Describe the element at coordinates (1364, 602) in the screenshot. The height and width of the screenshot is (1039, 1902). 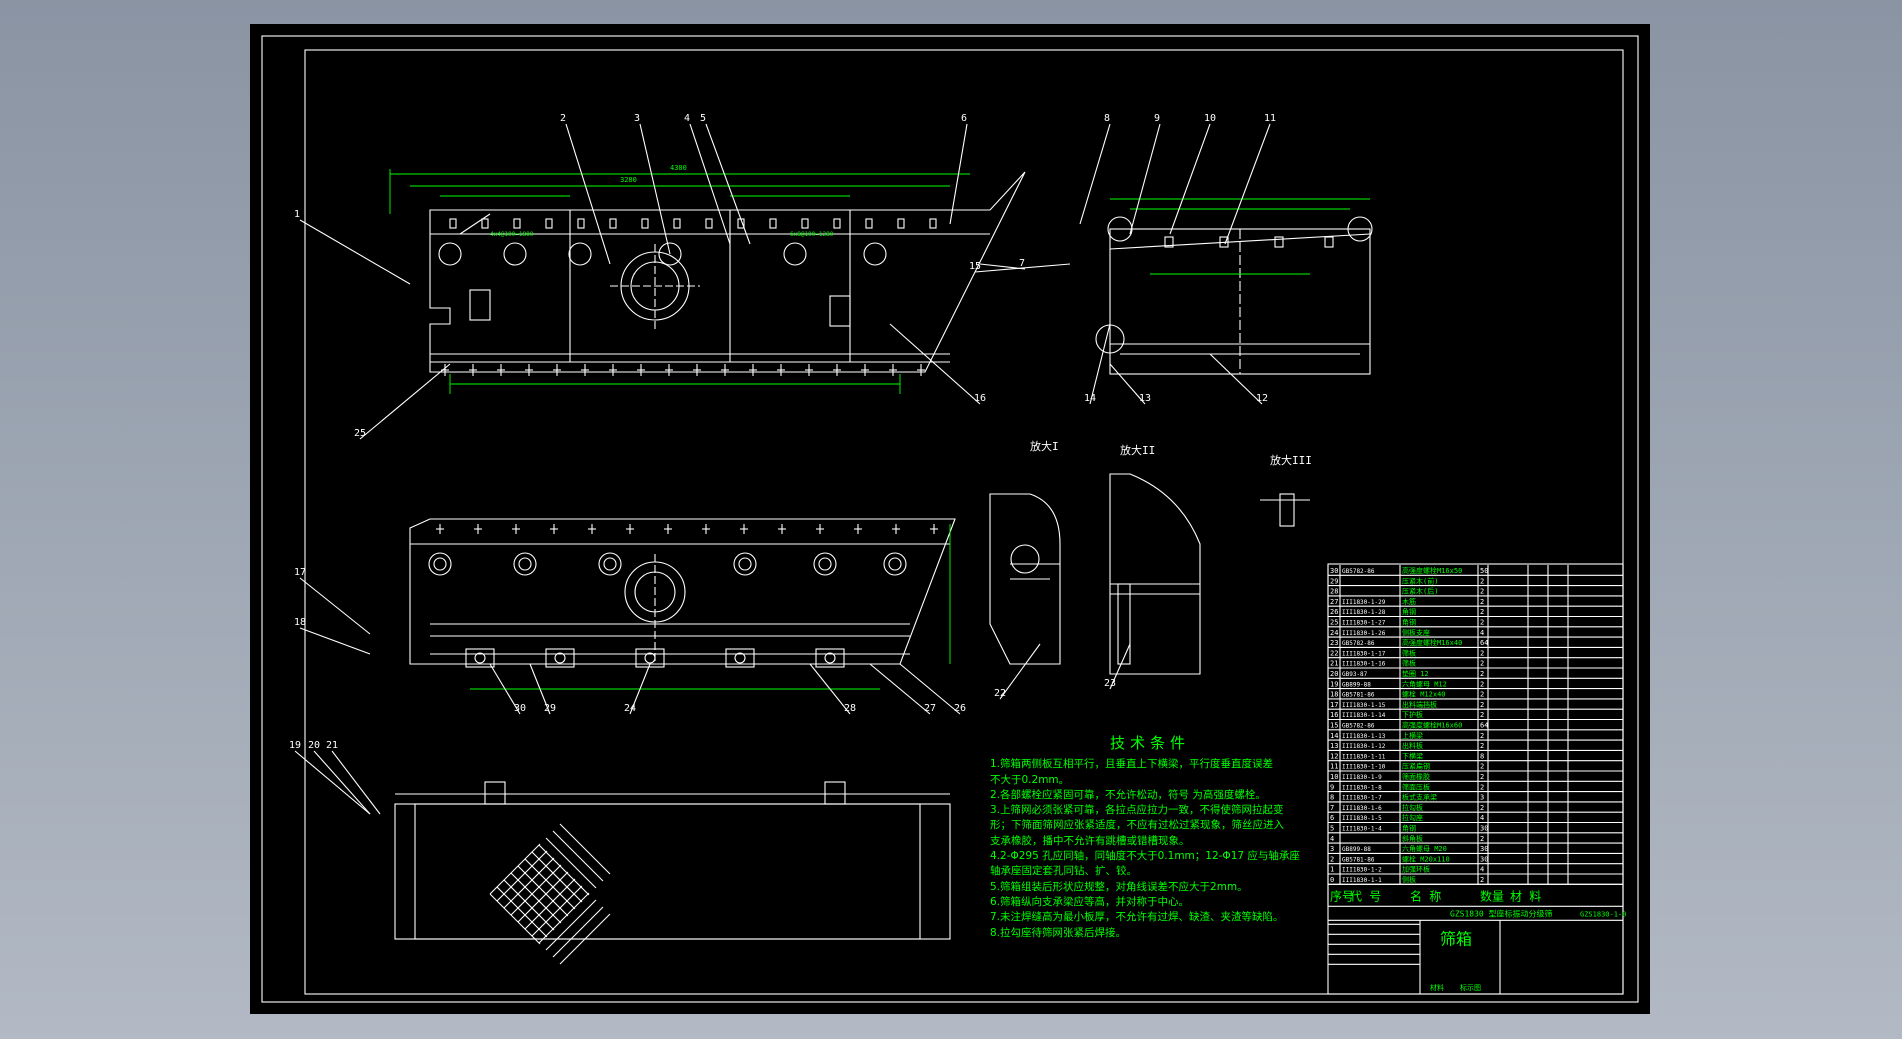
I see `bom-code: III1830-1-29` at that location.